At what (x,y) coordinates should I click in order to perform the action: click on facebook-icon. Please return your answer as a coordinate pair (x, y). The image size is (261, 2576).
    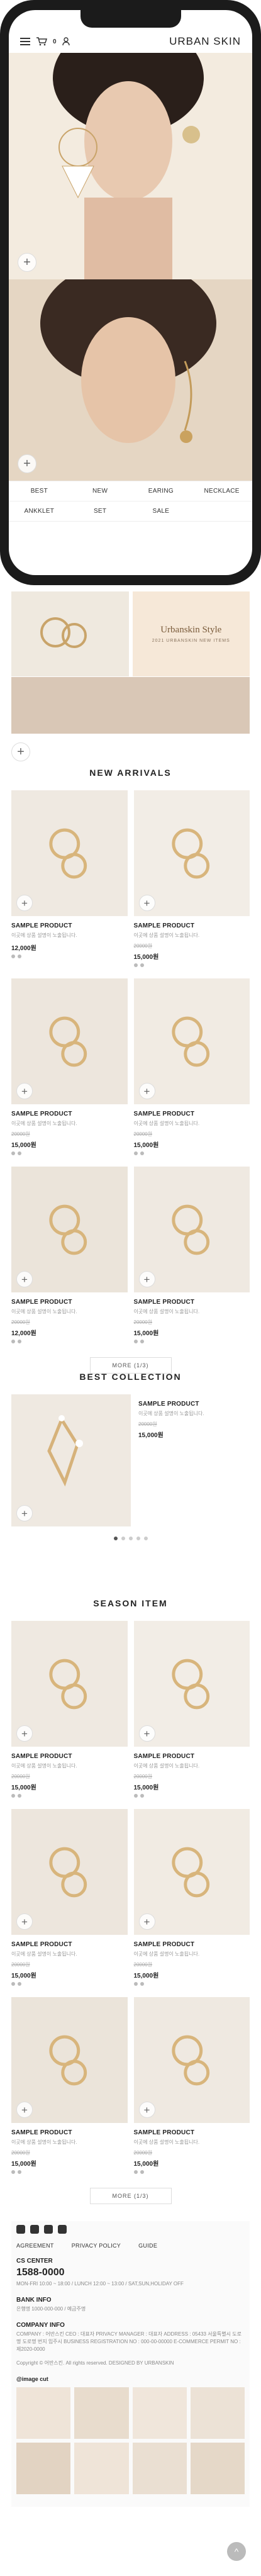
    Looking at the image, I should click on (20, 2229).